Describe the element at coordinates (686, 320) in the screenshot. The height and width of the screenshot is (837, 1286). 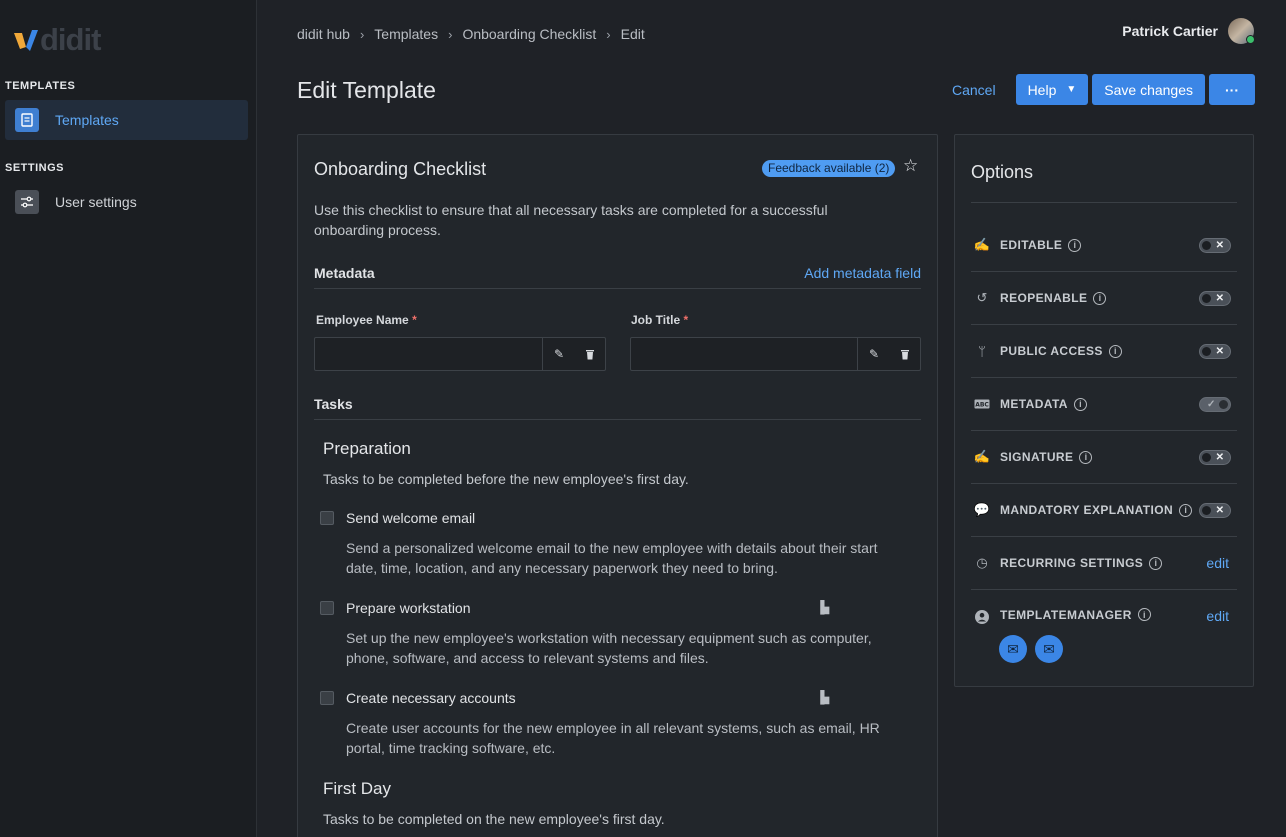
I see `required-mark: *` at that location.